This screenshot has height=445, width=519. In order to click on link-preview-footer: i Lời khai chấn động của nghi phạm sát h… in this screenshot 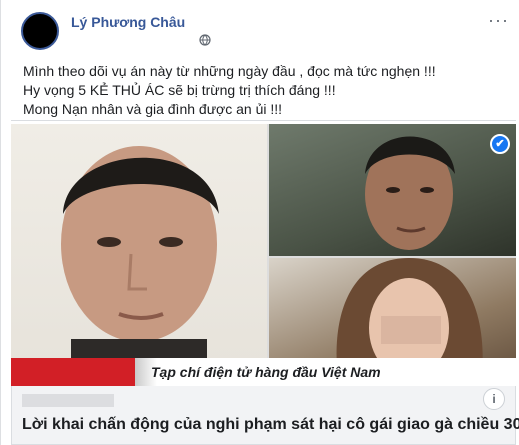, I will do `click(265, 415)`.